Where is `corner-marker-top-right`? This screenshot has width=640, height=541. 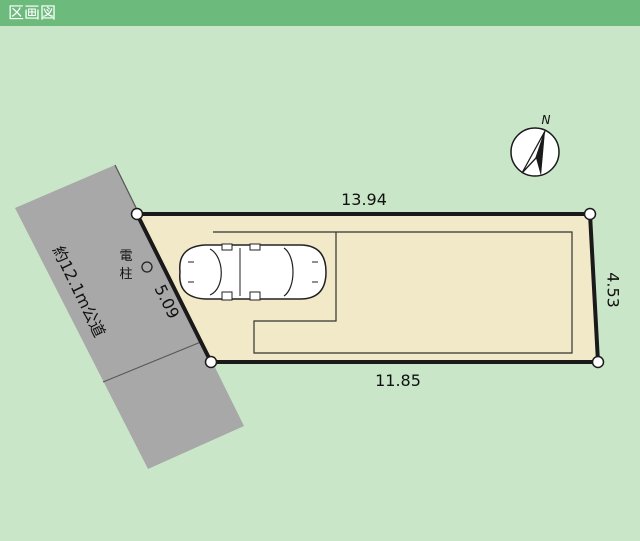
corner-marker-top-right is located at coordinates (590, 214).